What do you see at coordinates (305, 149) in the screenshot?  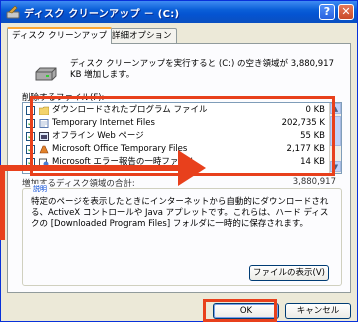 I see `file-size: 2,177 KB` at bounding box center [305, 149].